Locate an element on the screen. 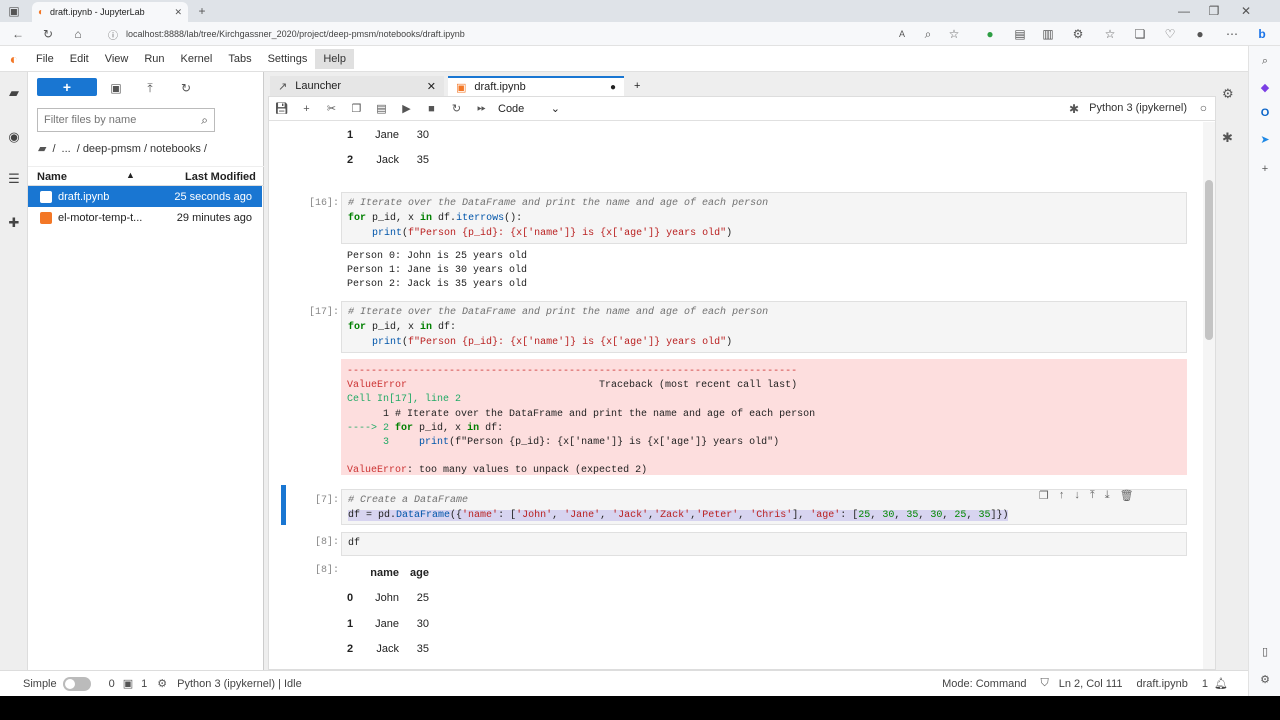 The height and width of the screenshot is (720, 1280). column-last-modified: Last Modified is located at coordinates (220, 177).